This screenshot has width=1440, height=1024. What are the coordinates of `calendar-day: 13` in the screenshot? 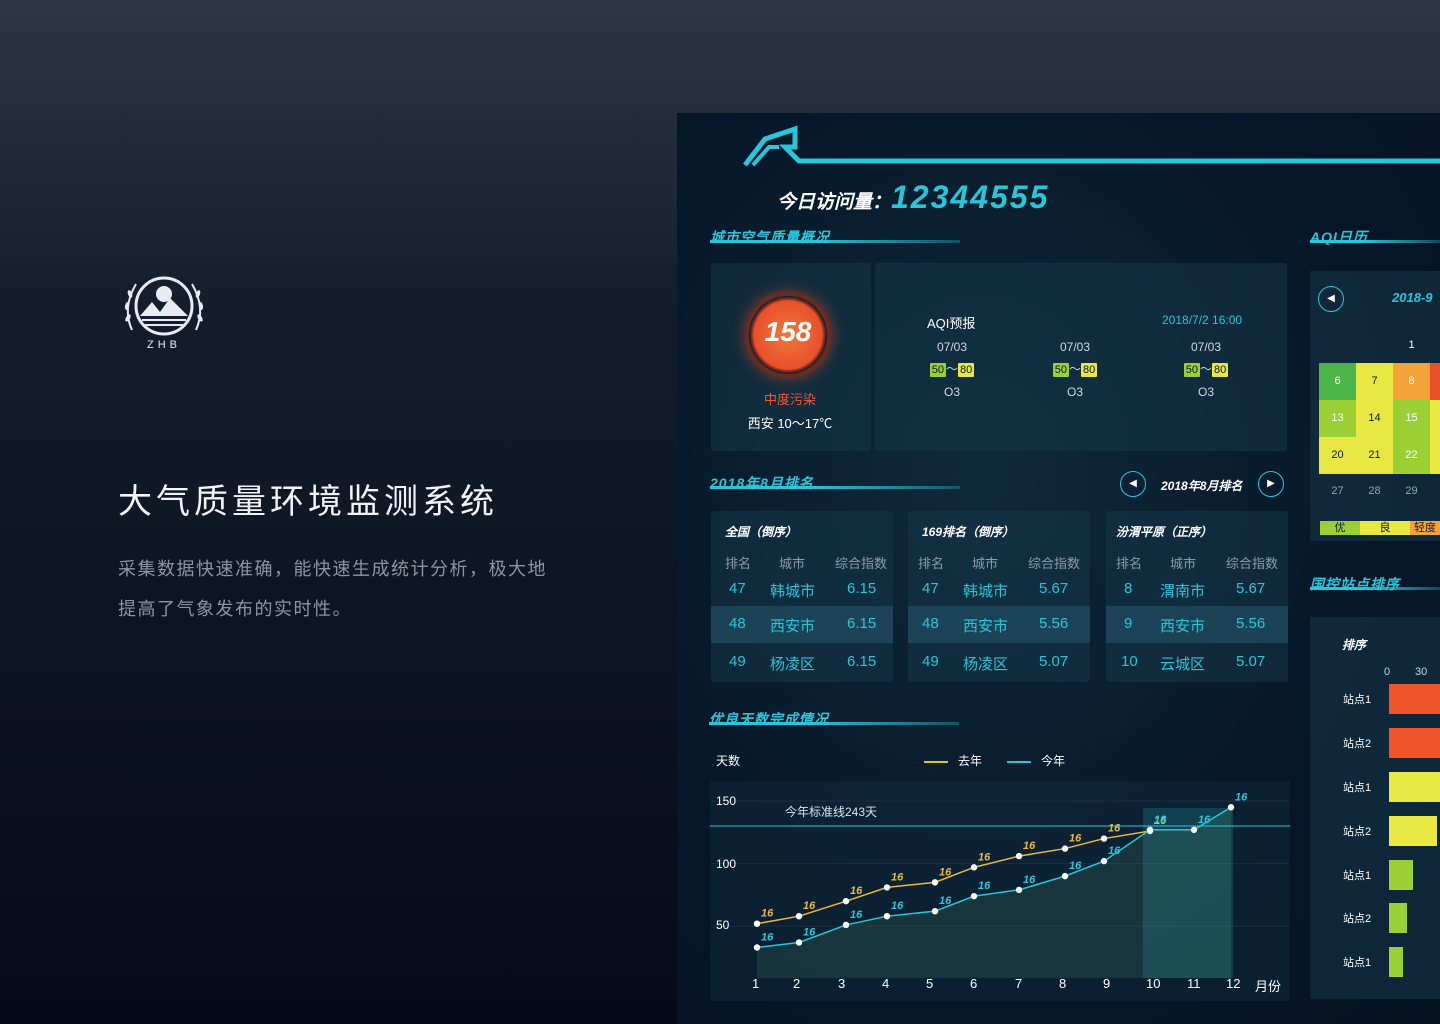 It's located at (1337, 418).